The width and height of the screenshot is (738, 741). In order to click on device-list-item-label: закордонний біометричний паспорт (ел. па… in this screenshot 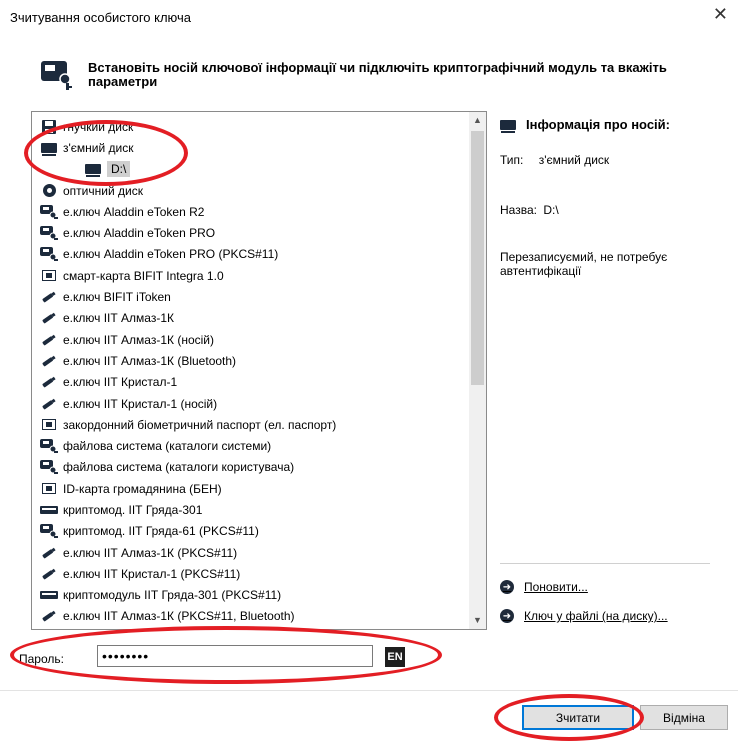, I will do `click(200, 424)`.